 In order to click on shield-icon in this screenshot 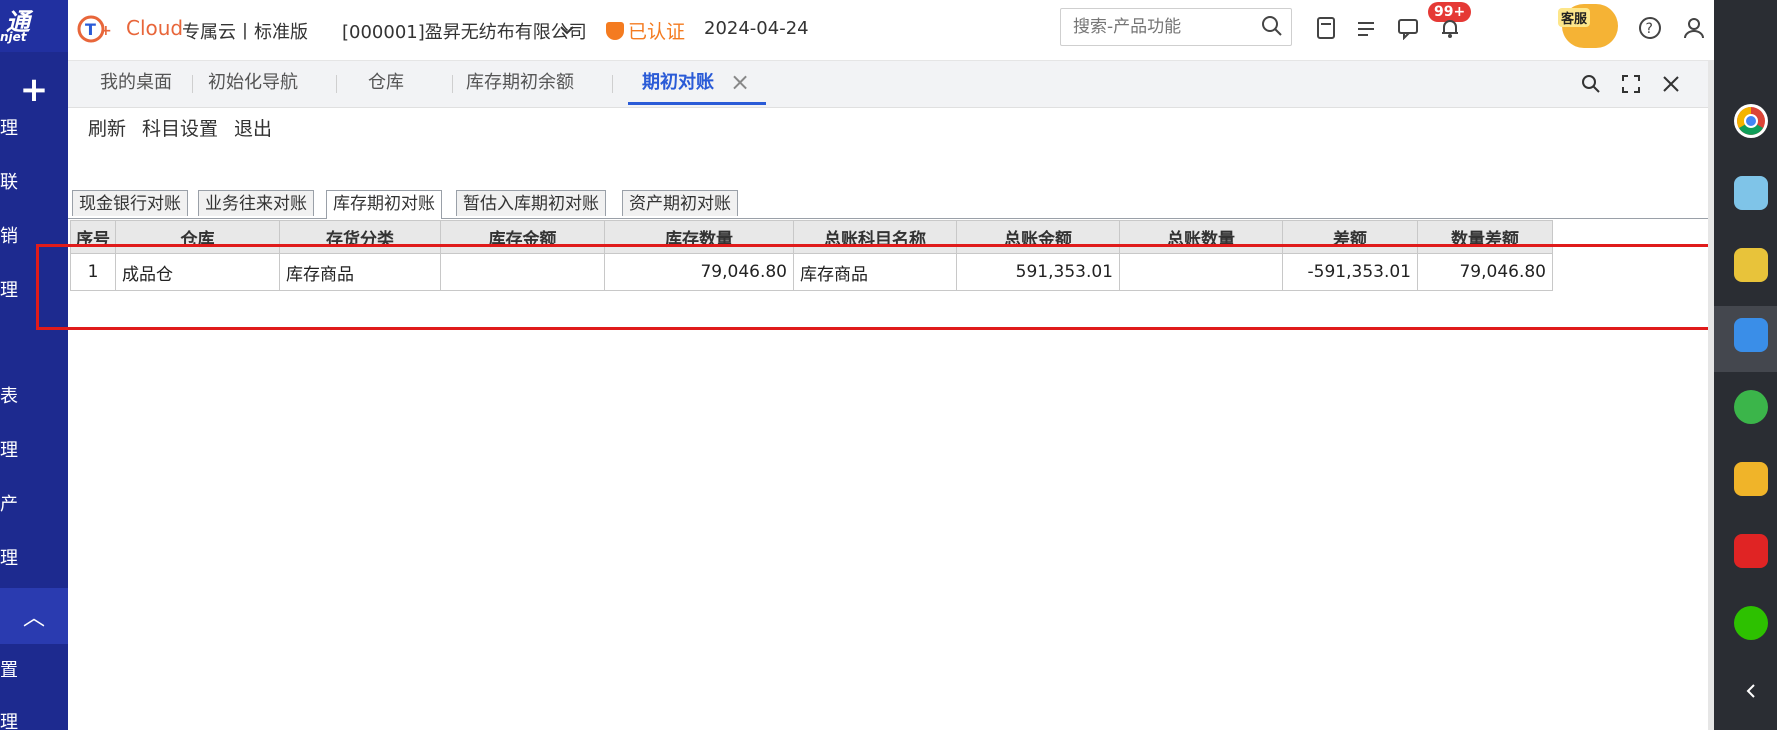, I will do `click(615, 31)`.